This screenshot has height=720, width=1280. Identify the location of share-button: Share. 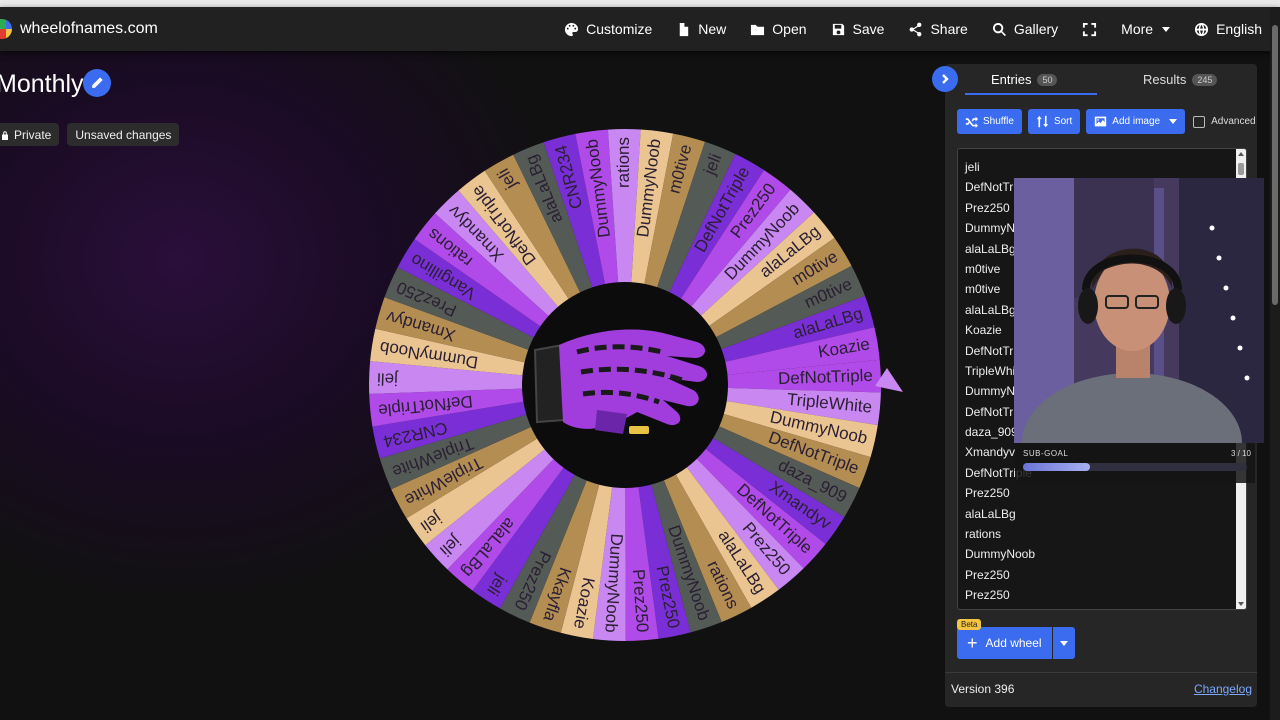
(937, 29).